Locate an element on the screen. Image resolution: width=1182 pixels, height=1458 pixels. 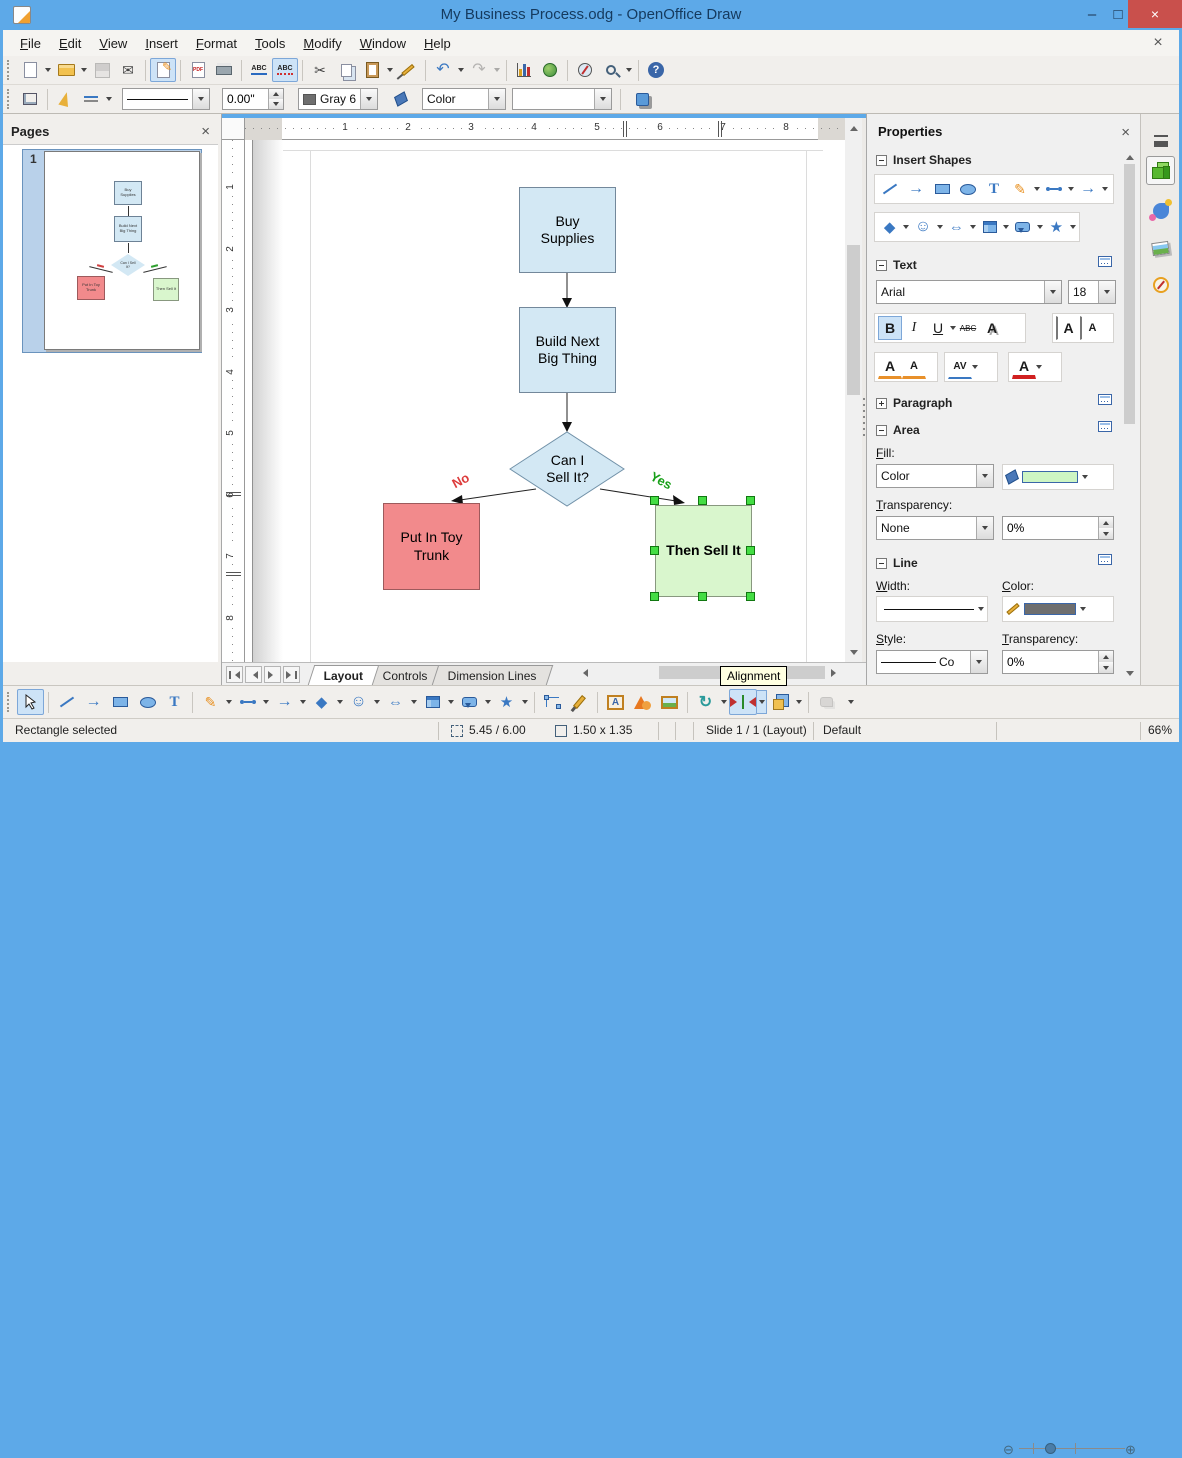
zoom-slider-track is located at coordinates (1072, 1448).